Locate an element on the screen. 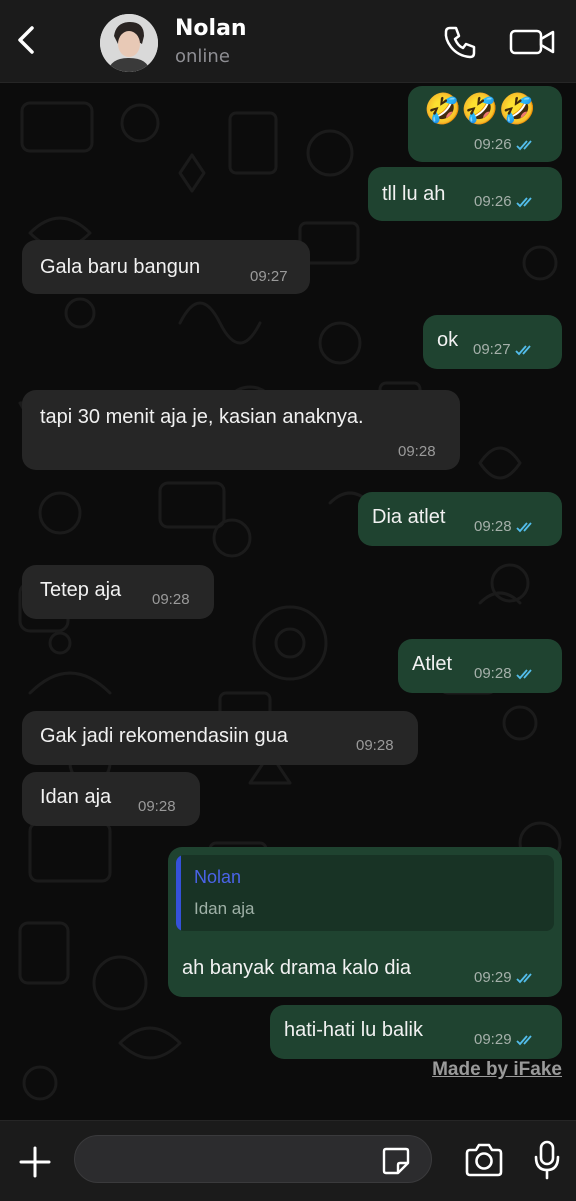  quoted-author: Nolan is located at coordinates (218, 877).